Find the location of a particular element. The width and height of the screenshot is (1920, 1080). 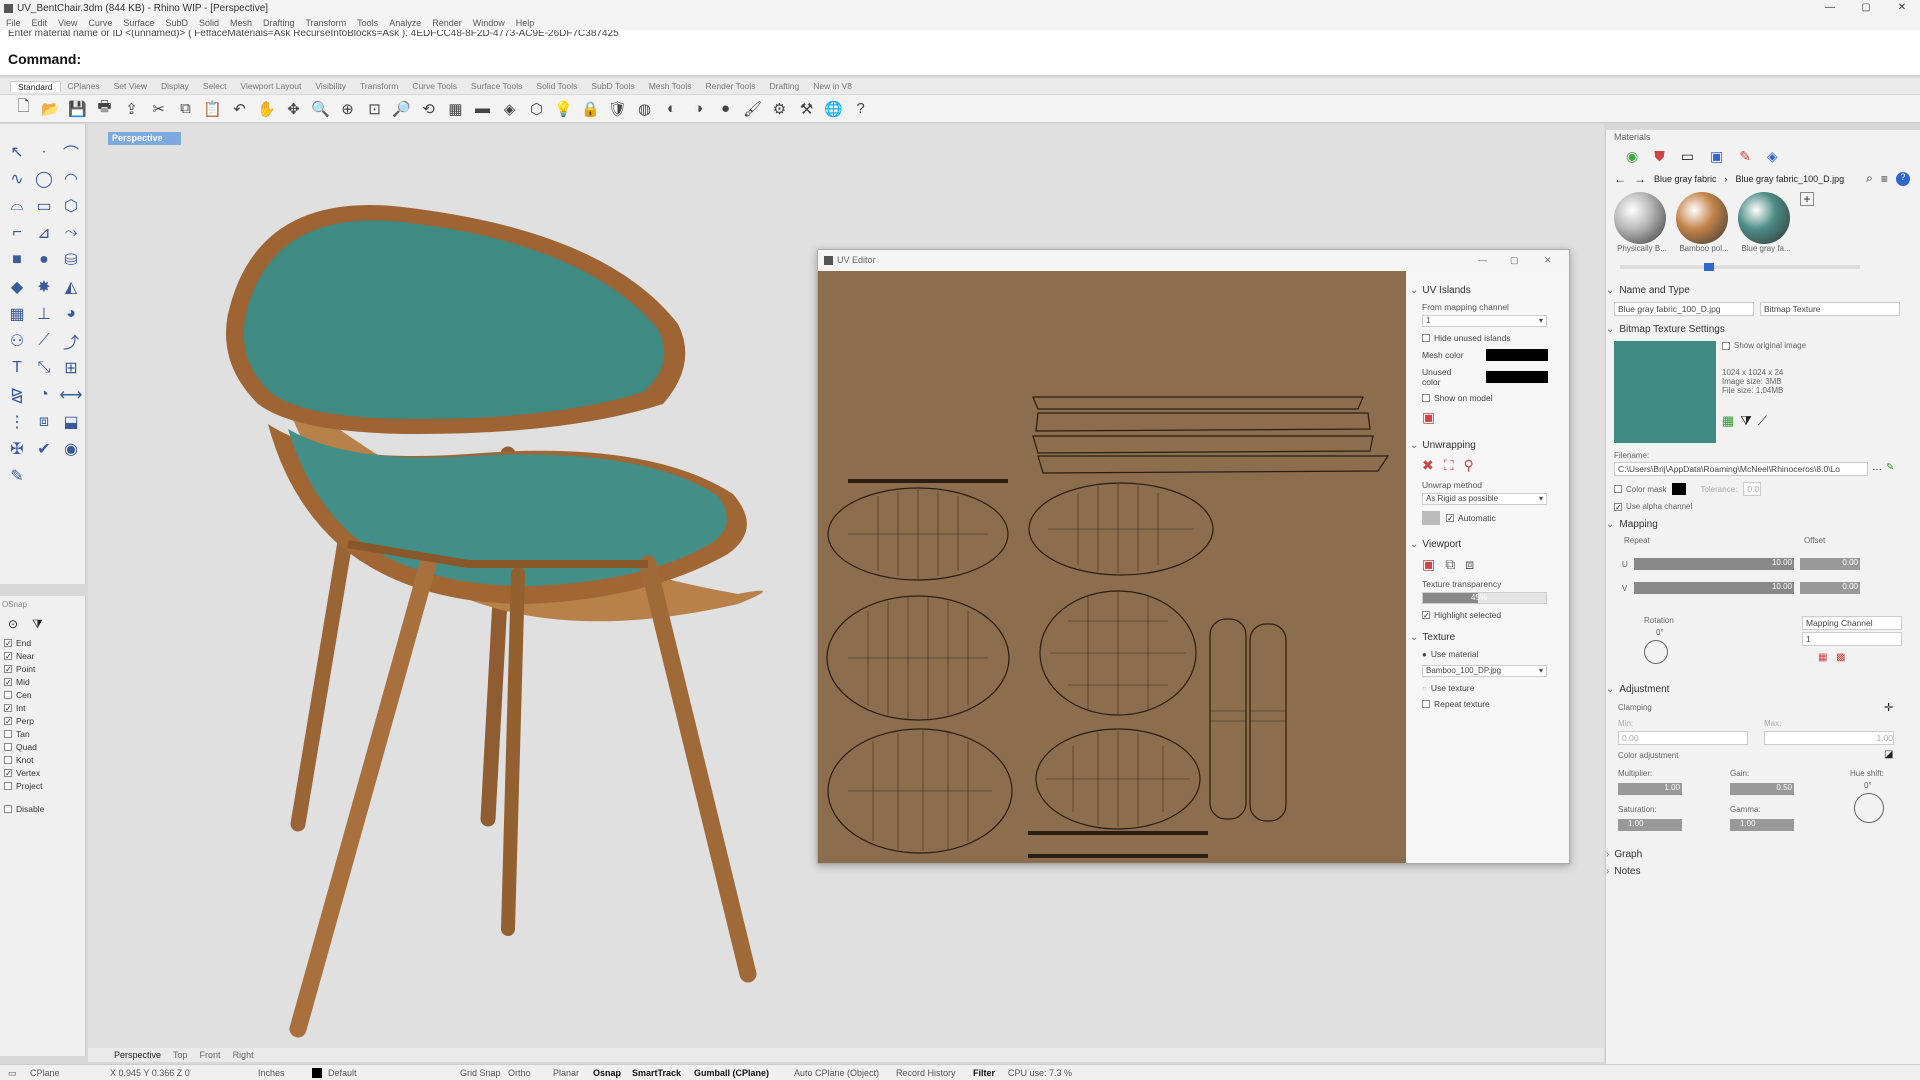

maximize-button: ▢ is located at coordinates (1866, 8).